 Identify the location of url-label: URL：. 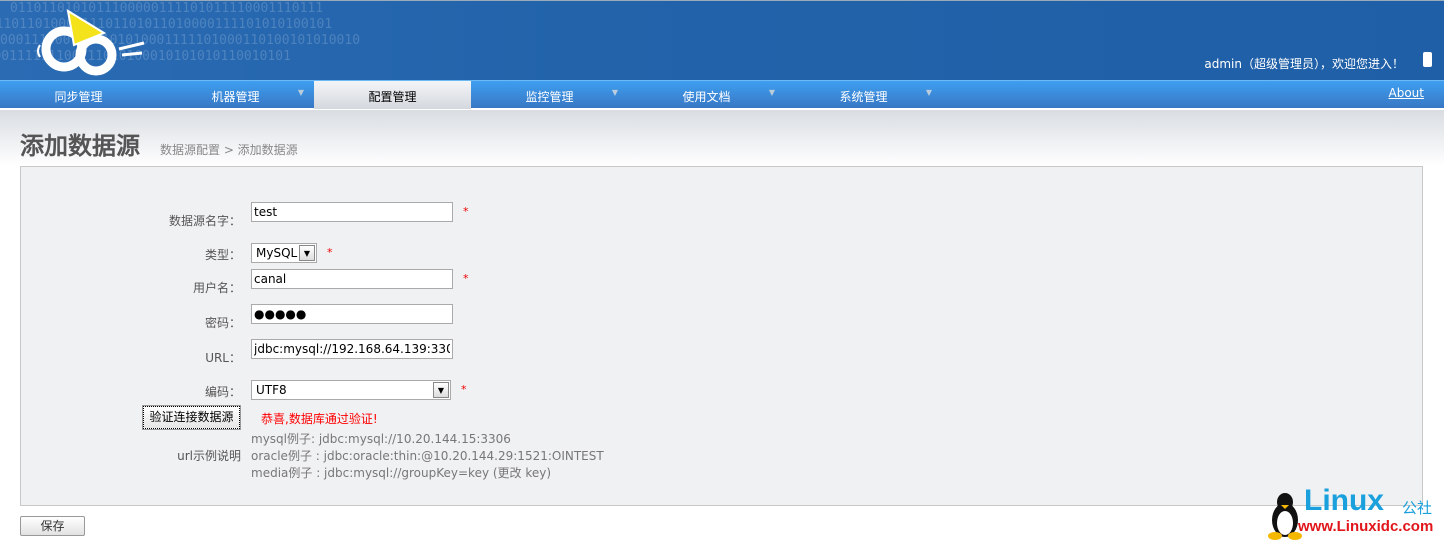
(223, 358).